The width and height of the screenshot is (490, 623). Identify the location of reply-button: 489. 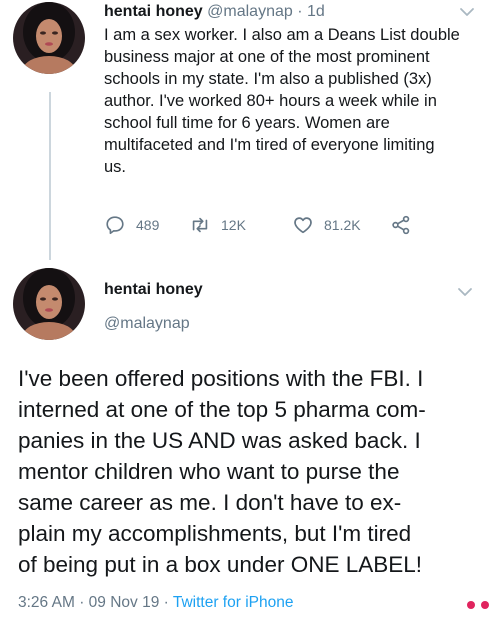
(146, 225).